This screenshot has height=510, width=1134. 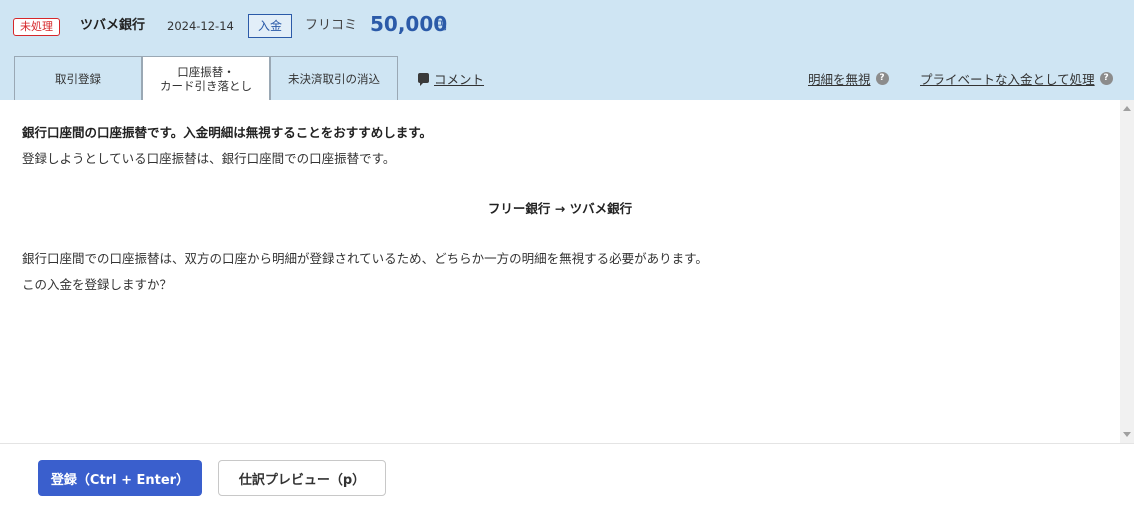 I want to click on tab-label-line1: 口座振替・, so click(x=206, y=72).